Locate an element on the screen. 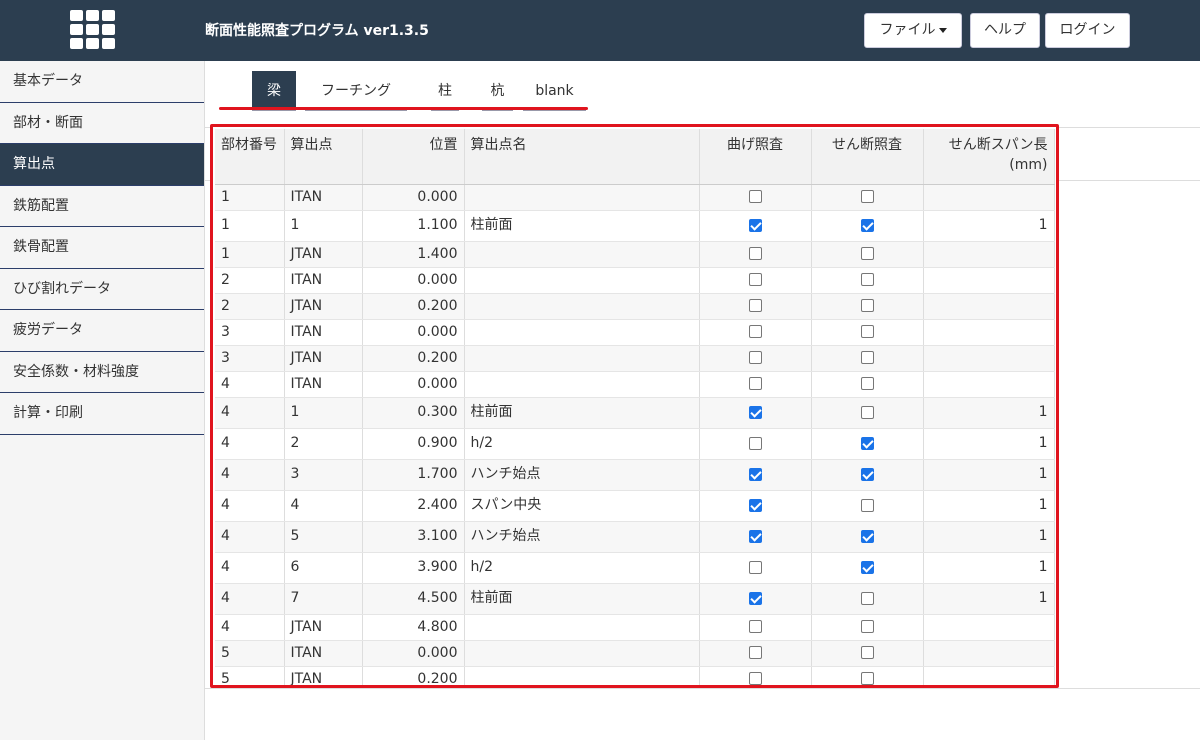 The width and height of the screenshot is (1200, 740). login-button: ログイン is located at coordinates (1087, 30).